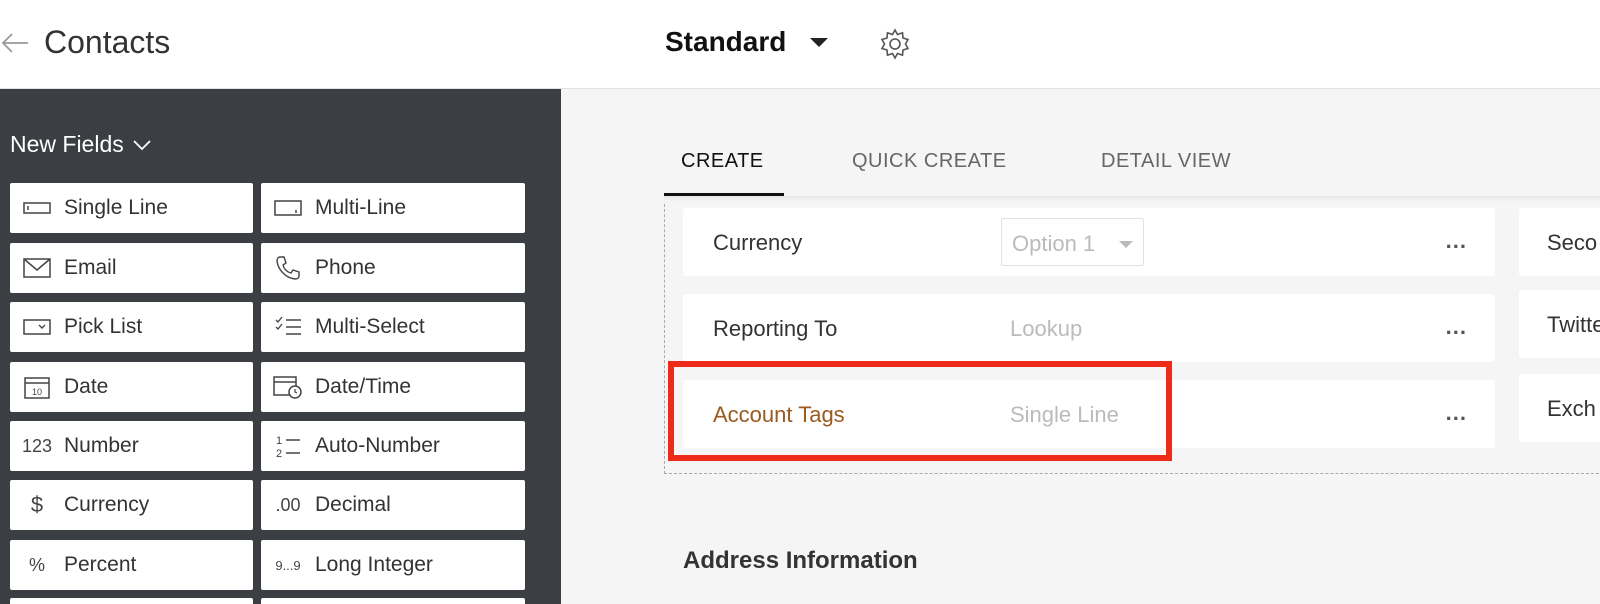  I want to click on tab-quick-create: QUICK CREATE, so click(929, 161).